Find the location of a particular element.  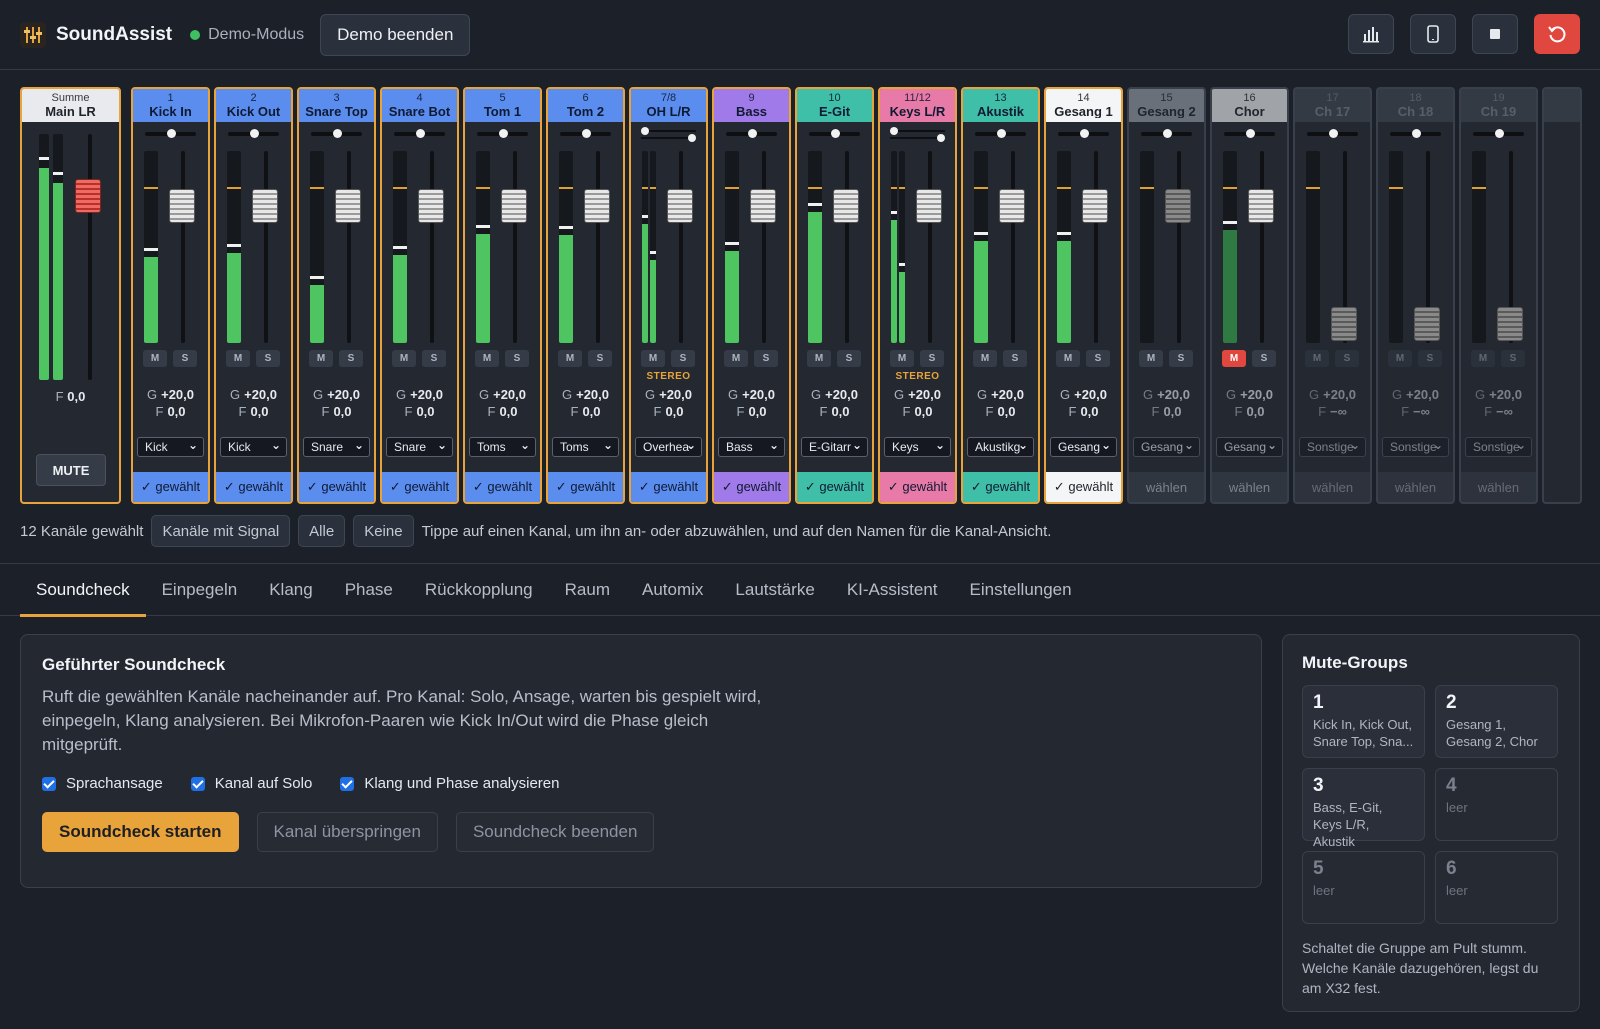

channel-strip: 4 Snare Bot M S G +20,0 F 0,0 Snare ⌄ ✓ gewählt is located at coordinates (419, 295).